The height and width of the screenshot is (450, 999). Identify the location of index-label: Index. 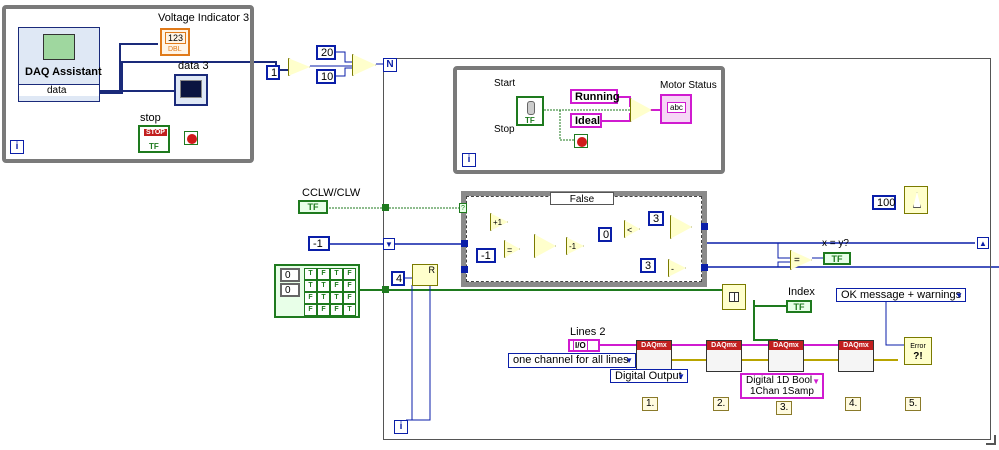
(801, 292).